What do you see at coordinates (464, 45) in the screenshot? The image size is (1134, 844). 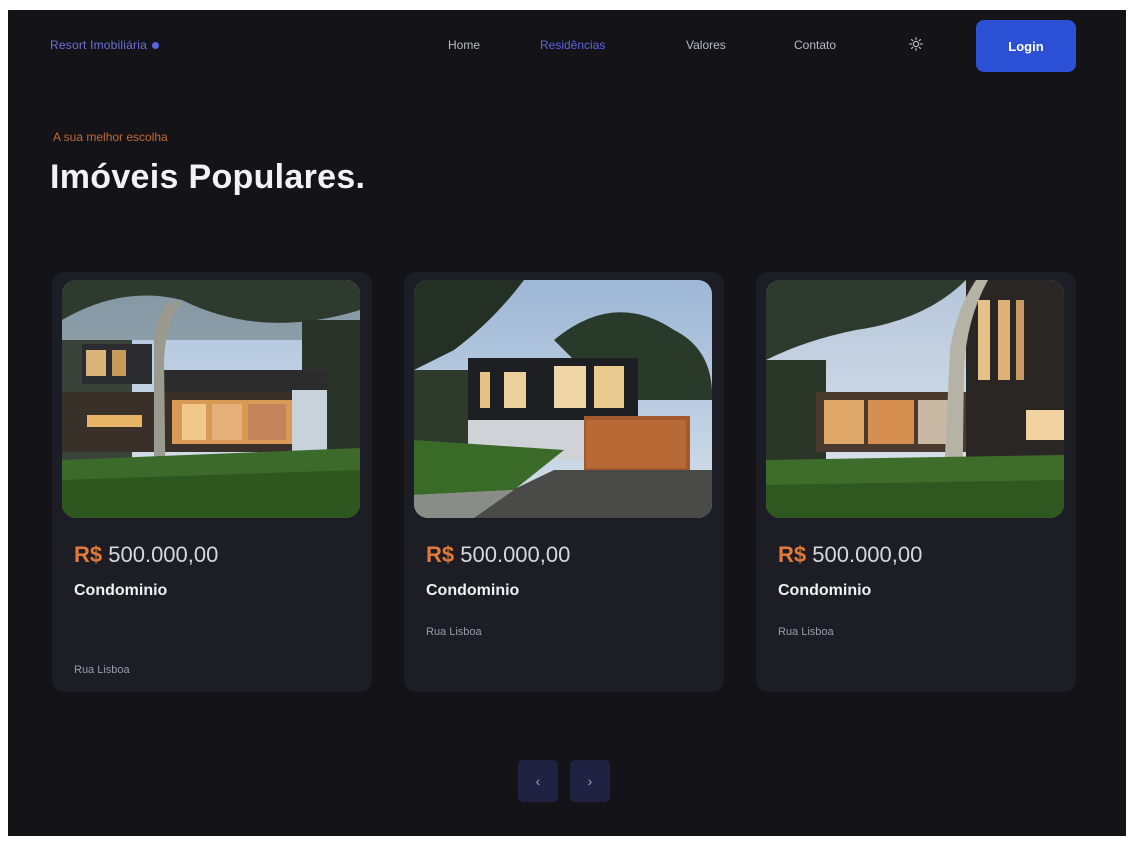 I see `nav-item-home: Home` at bounding box center [464, 45].